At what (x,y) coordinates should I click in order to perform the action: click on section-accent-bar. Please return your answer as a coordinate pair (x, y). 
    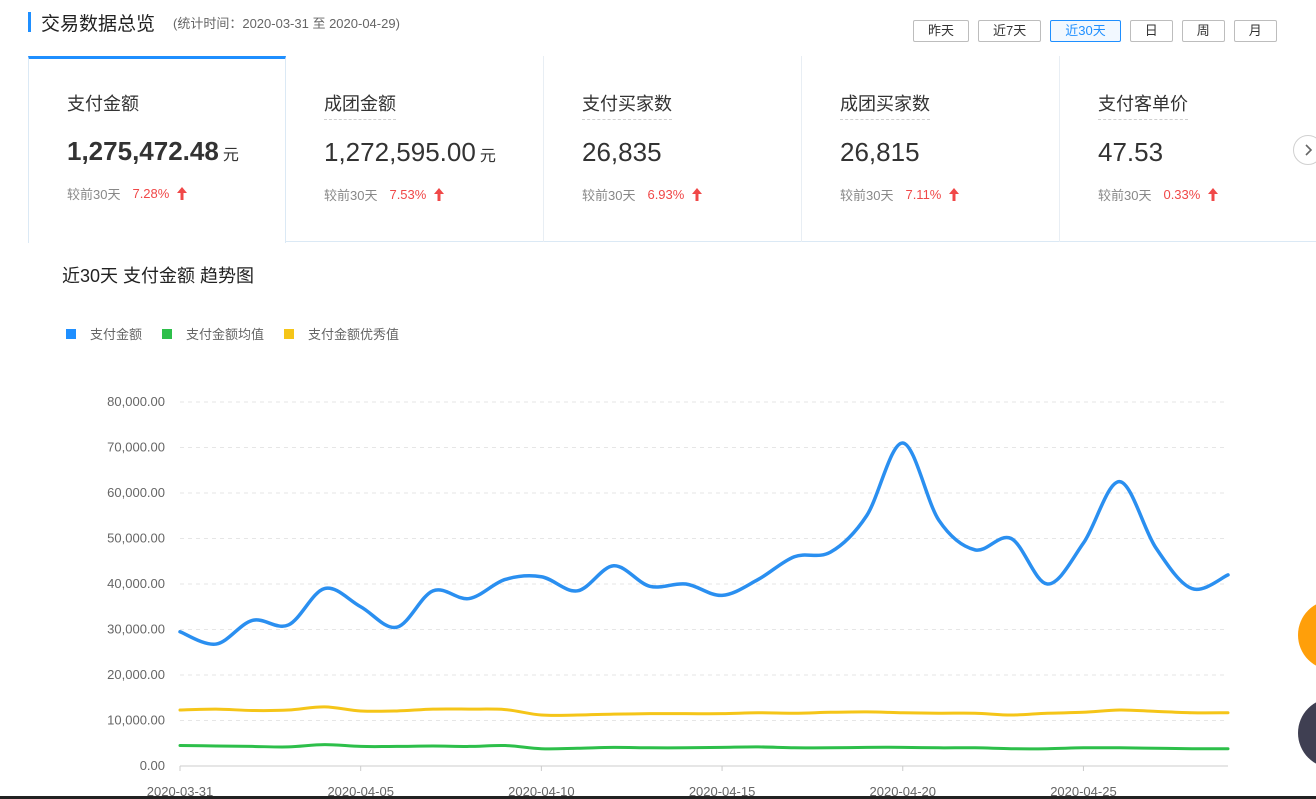
    Looking at the image, I should click on (29, 22).